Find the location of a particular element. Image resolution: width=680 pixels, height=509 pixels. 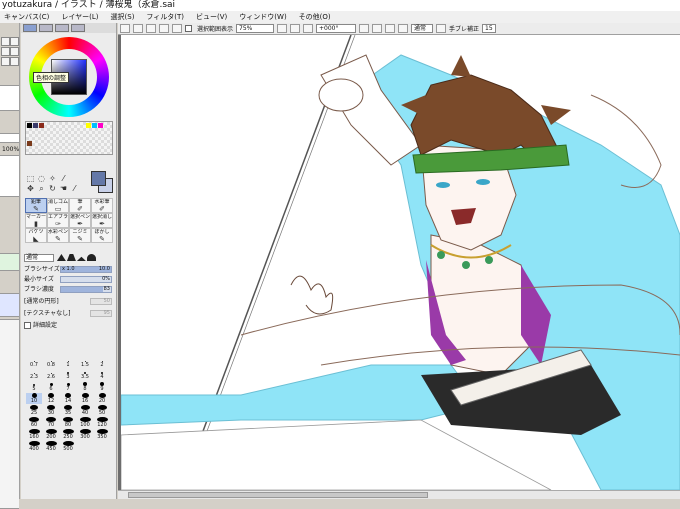

menu-item: フィルタ(T) is located at coordinates (165, 17).